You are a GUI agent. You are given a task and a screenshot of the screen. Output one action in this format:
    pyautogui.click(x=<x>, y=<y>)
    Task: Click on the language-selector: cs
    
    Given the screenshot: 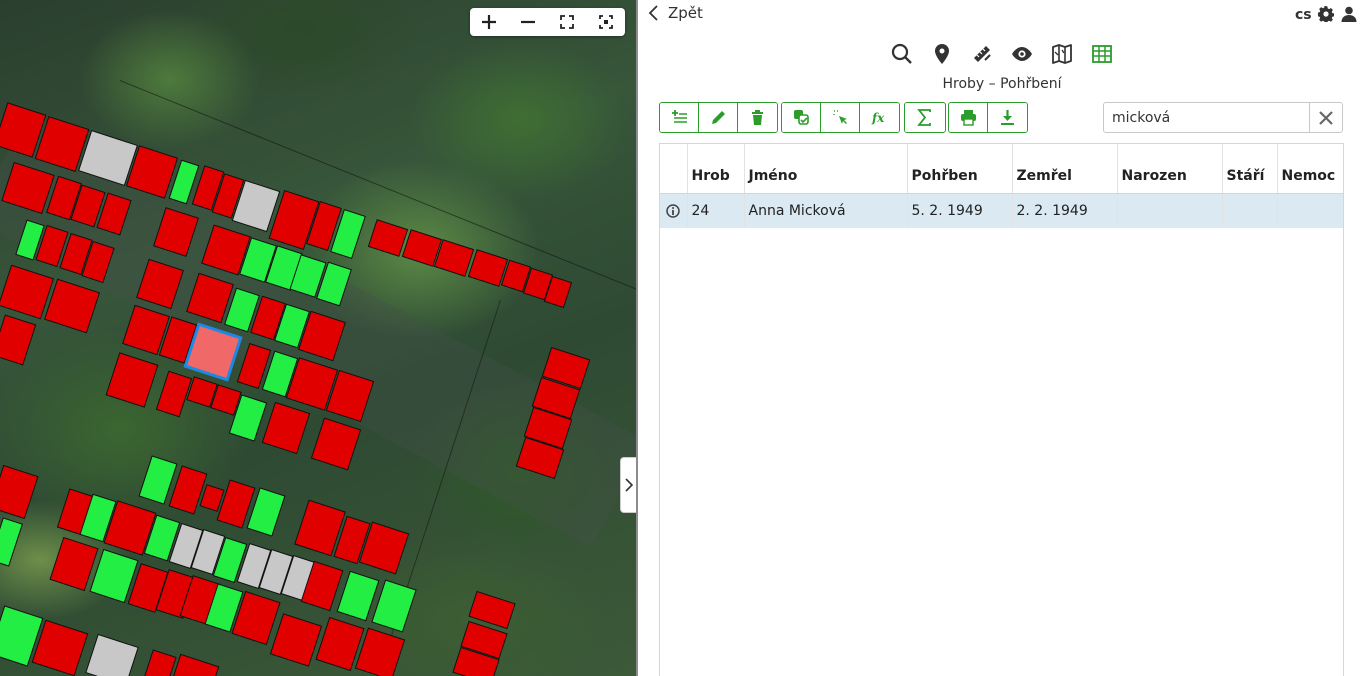 What is the action you would take?
    pyautogui.click(x=1303, y=15)
    